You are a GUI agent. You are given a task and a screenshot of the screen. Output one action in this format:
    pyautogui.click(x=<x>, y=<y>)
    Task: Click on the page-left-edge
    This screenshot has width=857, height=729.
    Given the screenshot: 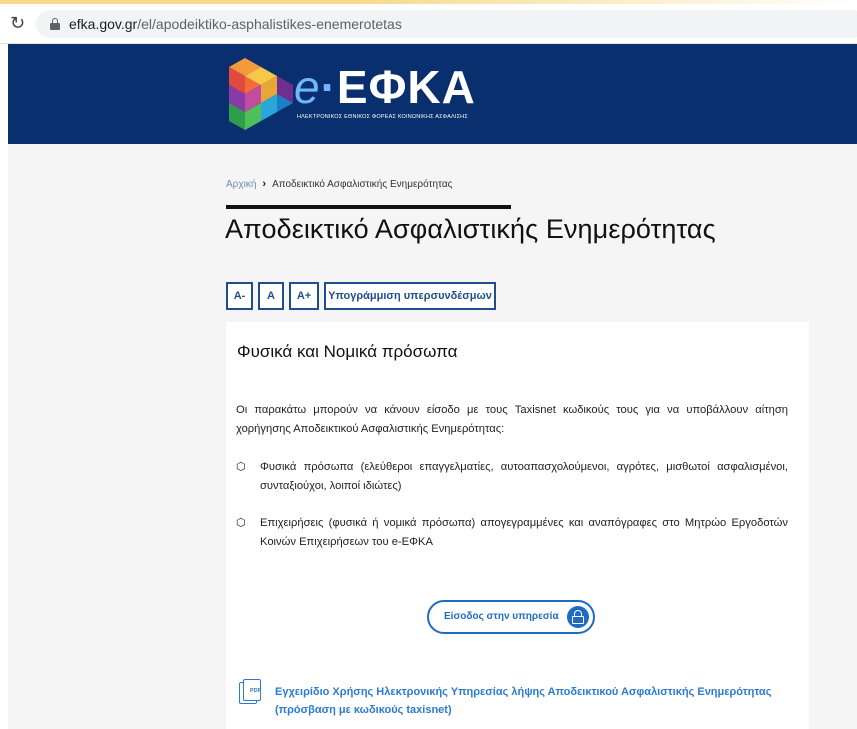 What is the action you would take?
    pyautogui.click(x=4, y=386)
    